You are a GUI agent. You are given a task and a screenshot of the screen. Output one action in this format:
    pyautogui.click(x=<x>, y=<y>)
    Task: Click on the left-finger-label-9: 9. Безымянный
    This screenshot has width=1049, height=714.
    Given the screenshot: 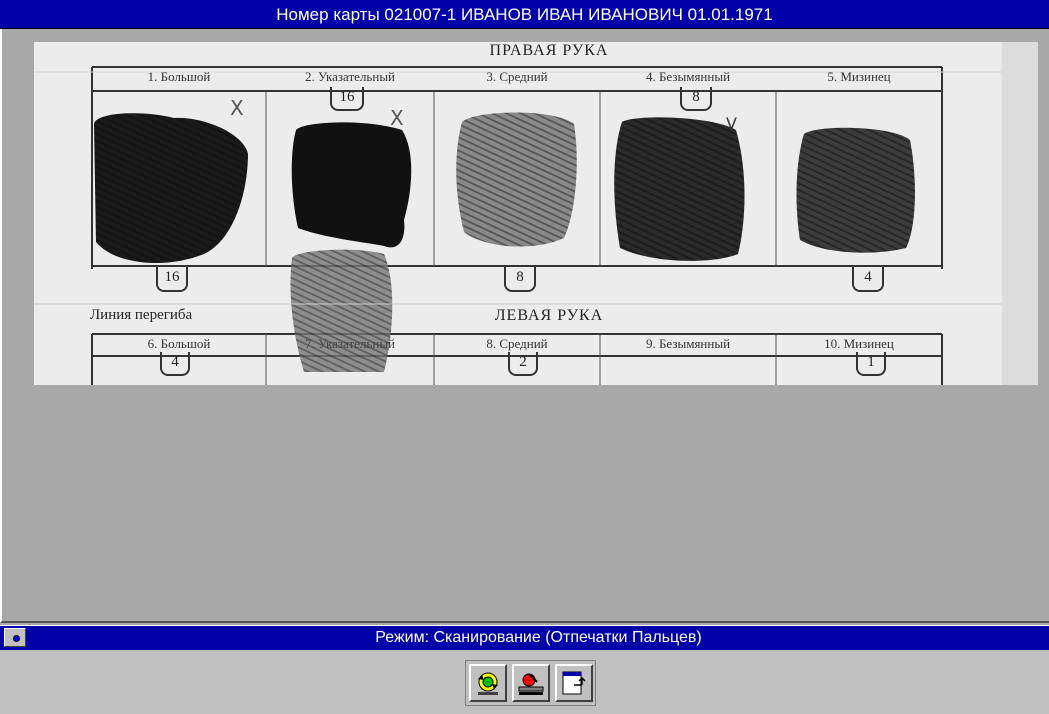 What is the action you would take?
    pyautogui.click(x=688, y=343)
    